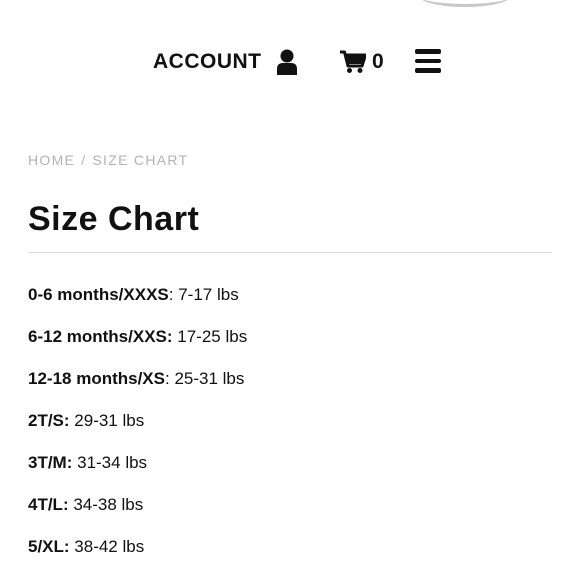 Image resolution: width=580 pixels, height=580 pixels. What do you see at coordinates (206, 294) in the screenshot?
I see `weight-range: 7-17 lbs` at bounding box center [206, 294].